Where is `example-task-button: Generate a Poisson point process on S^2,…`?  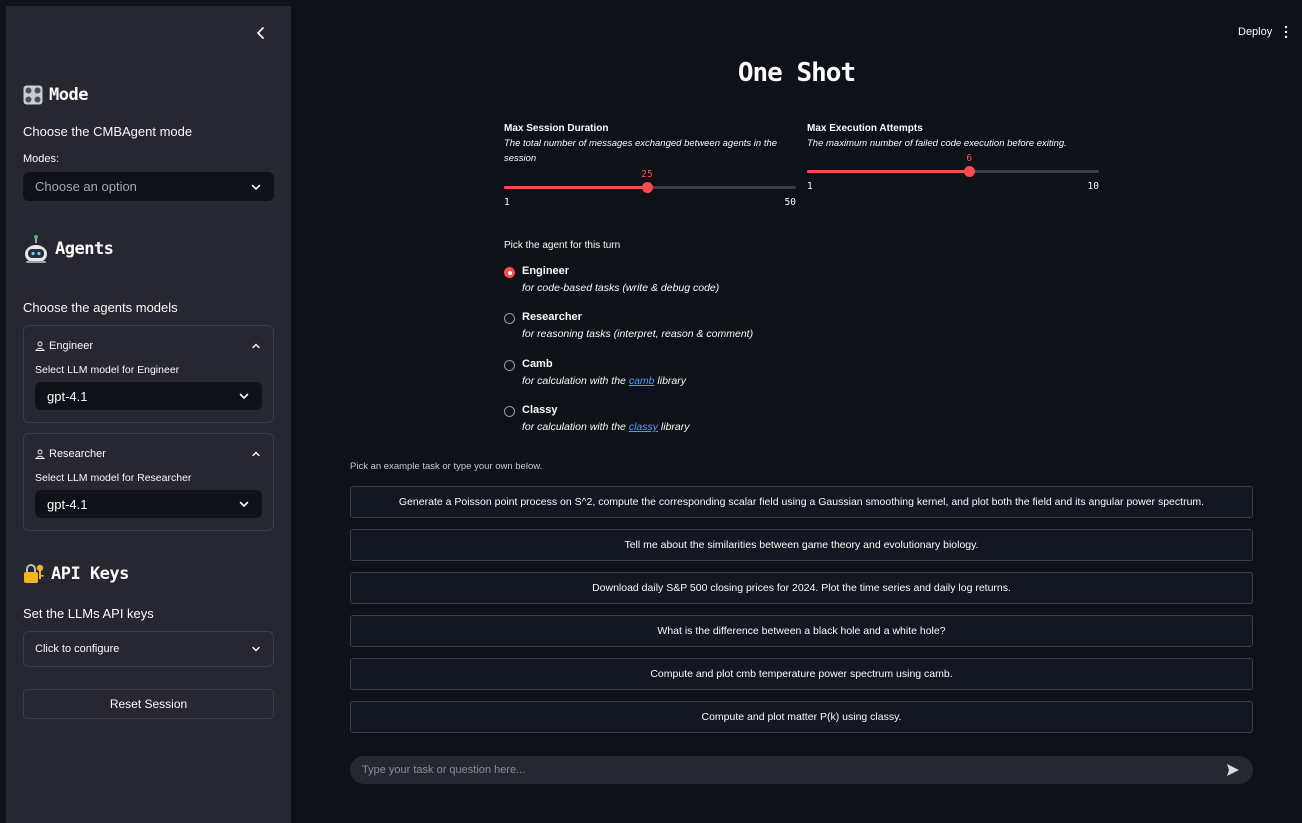
example-task-button: Generate a Poisson point process on S^2,… is located at coordinates (801, 502).